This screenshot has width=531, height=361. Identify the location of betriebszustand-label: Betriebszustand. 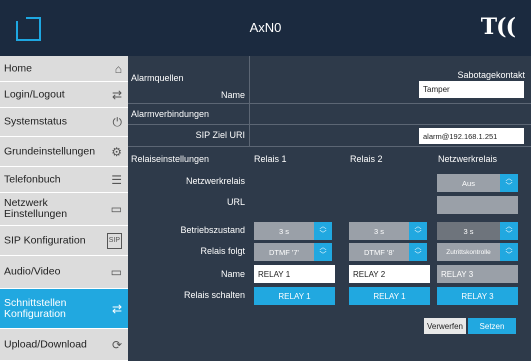
(212, 230).